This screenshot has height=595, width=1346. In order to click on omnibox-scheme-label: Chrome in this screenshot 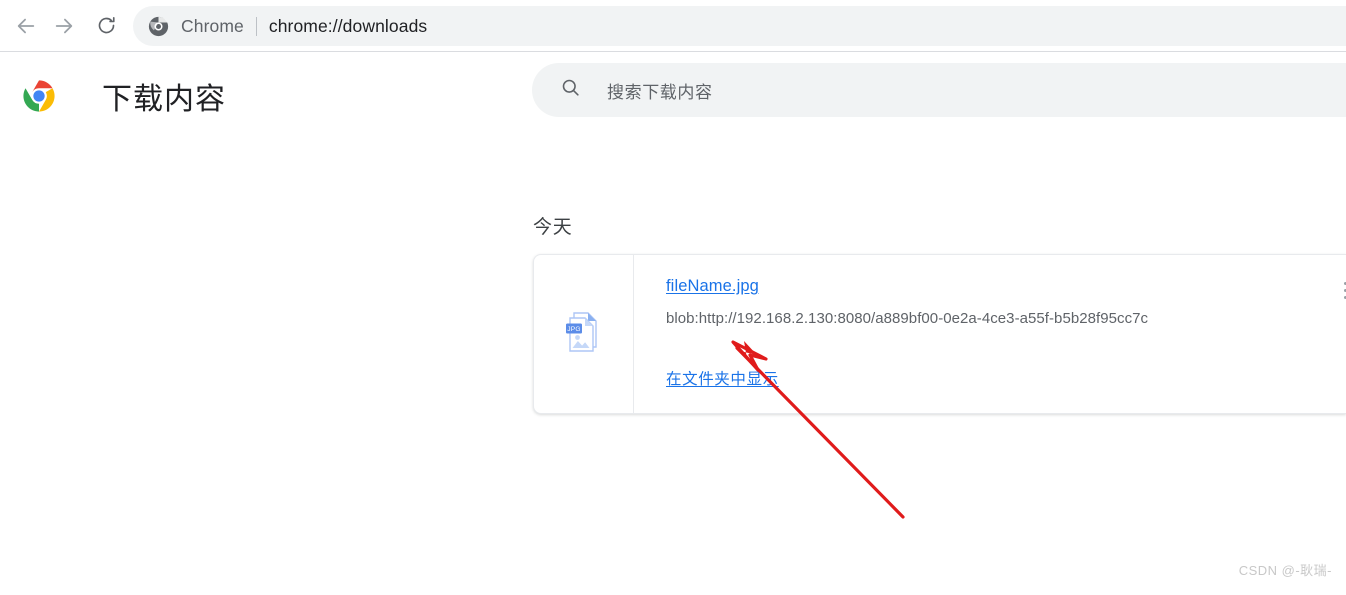, I will do `click(212, 25)`.